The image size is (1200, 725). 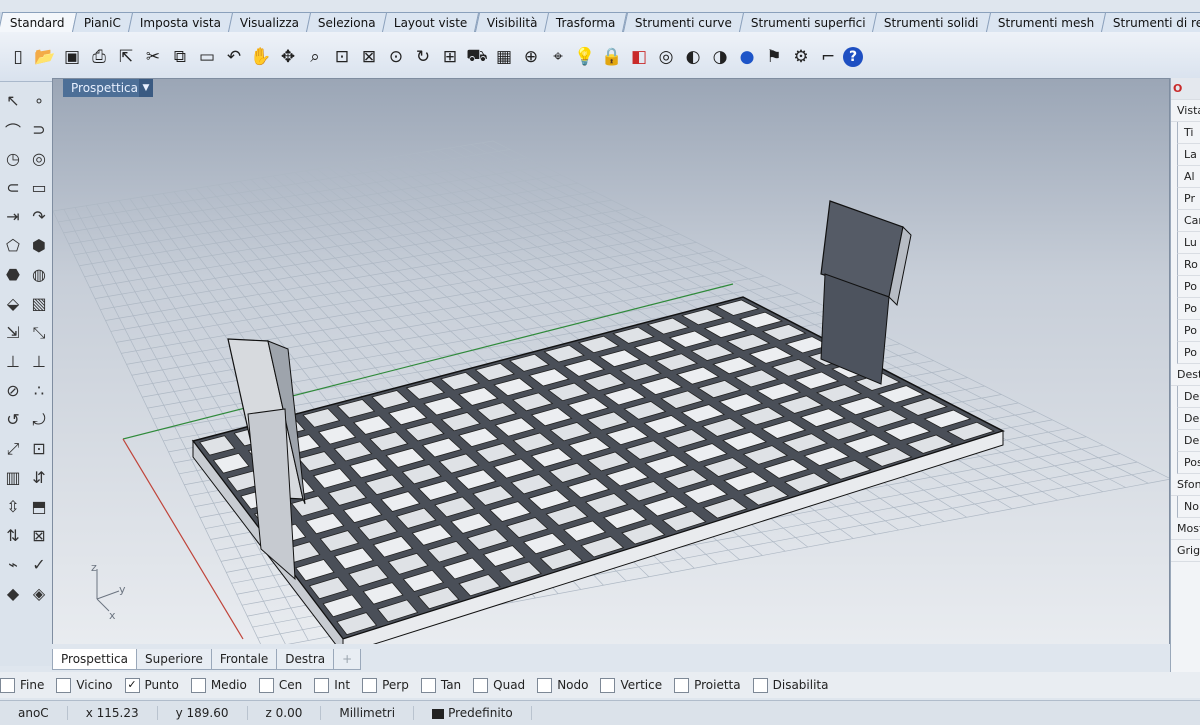 I want to click on left-tool-22-icon: ∴, so click(x=39, y=390).